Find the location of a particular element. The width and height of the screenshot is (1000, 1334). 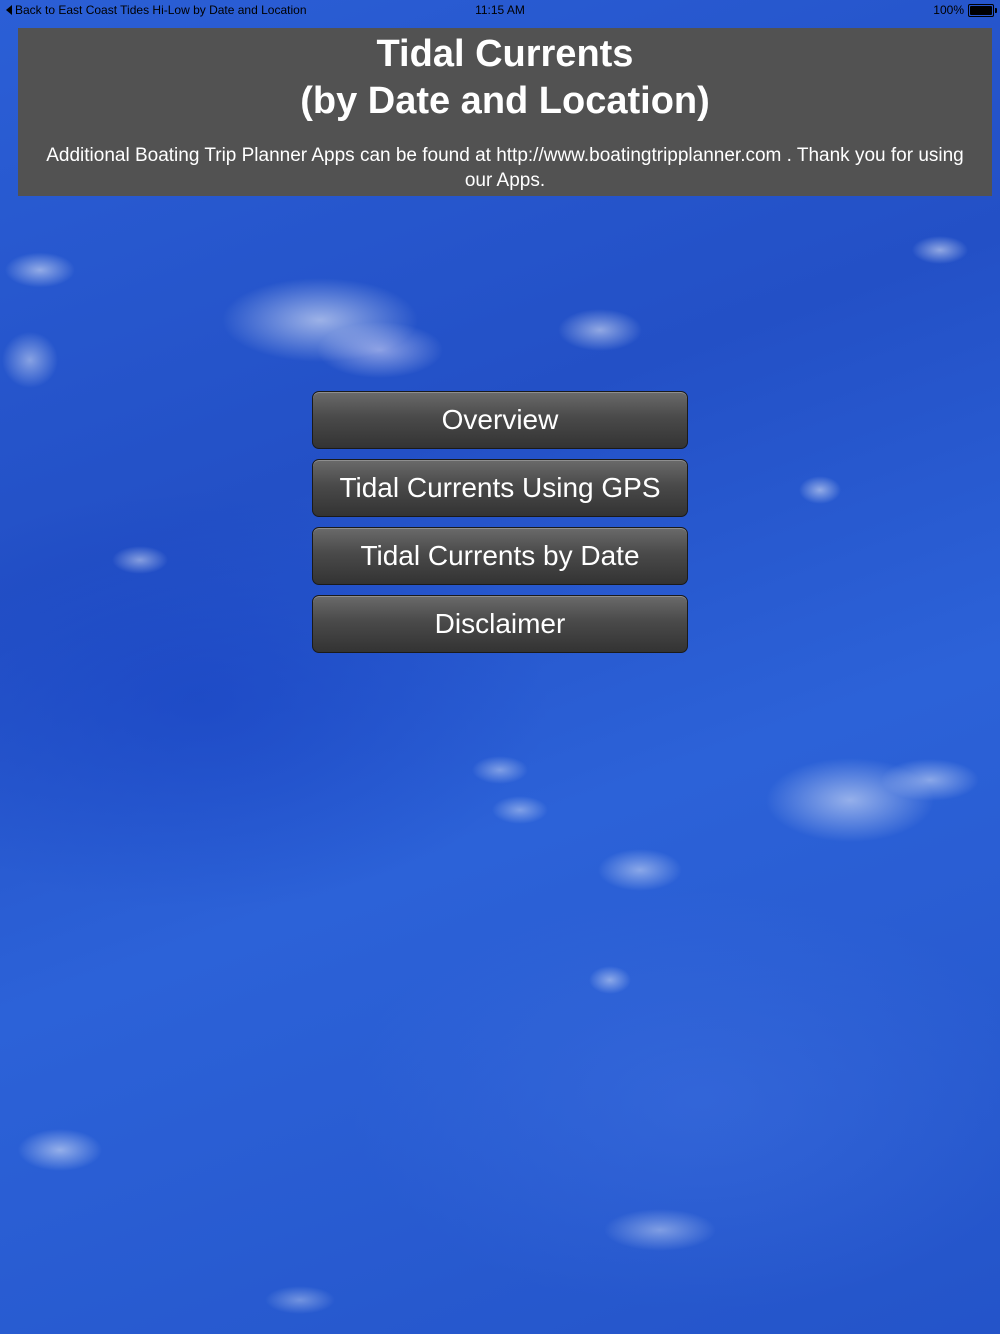

page-title: Tidal Currents is located at coordinates (505, 54).